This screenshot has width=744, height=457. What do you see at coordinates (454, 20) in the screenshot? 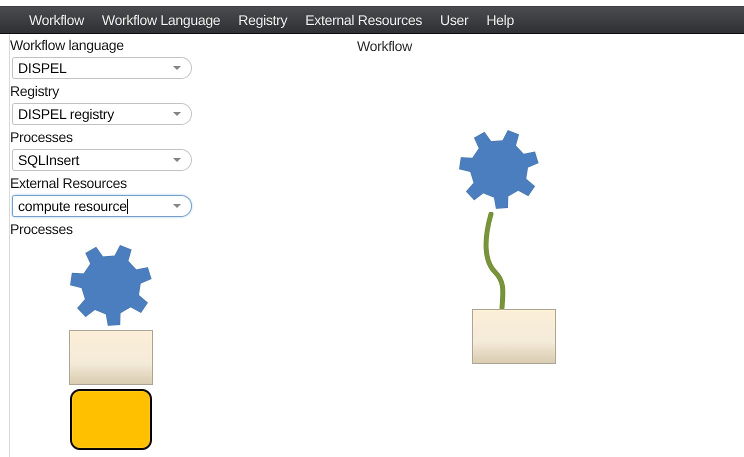
I see `menu-item: User` at bounding box center [454, 20].